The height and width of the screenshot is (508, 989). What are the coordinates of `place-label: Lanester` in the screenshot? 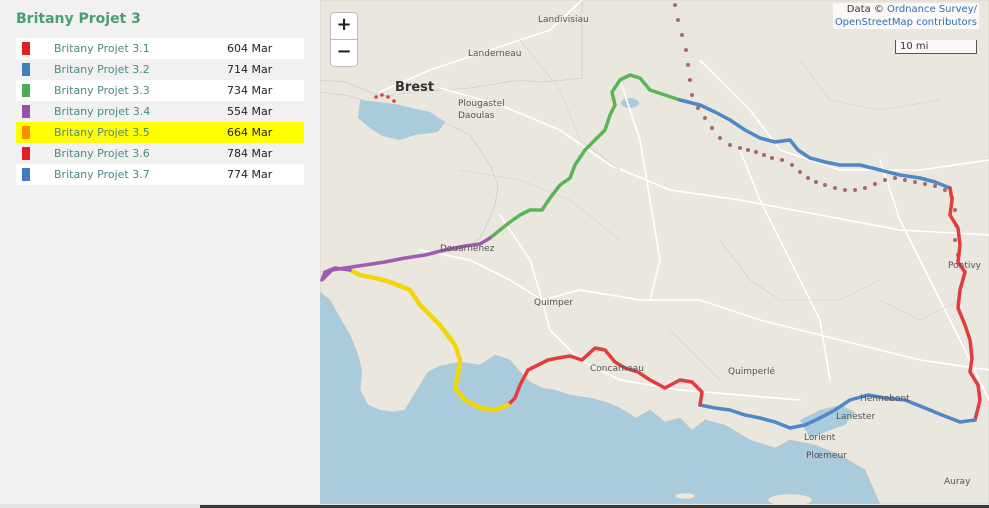 It's located at (856, 417).